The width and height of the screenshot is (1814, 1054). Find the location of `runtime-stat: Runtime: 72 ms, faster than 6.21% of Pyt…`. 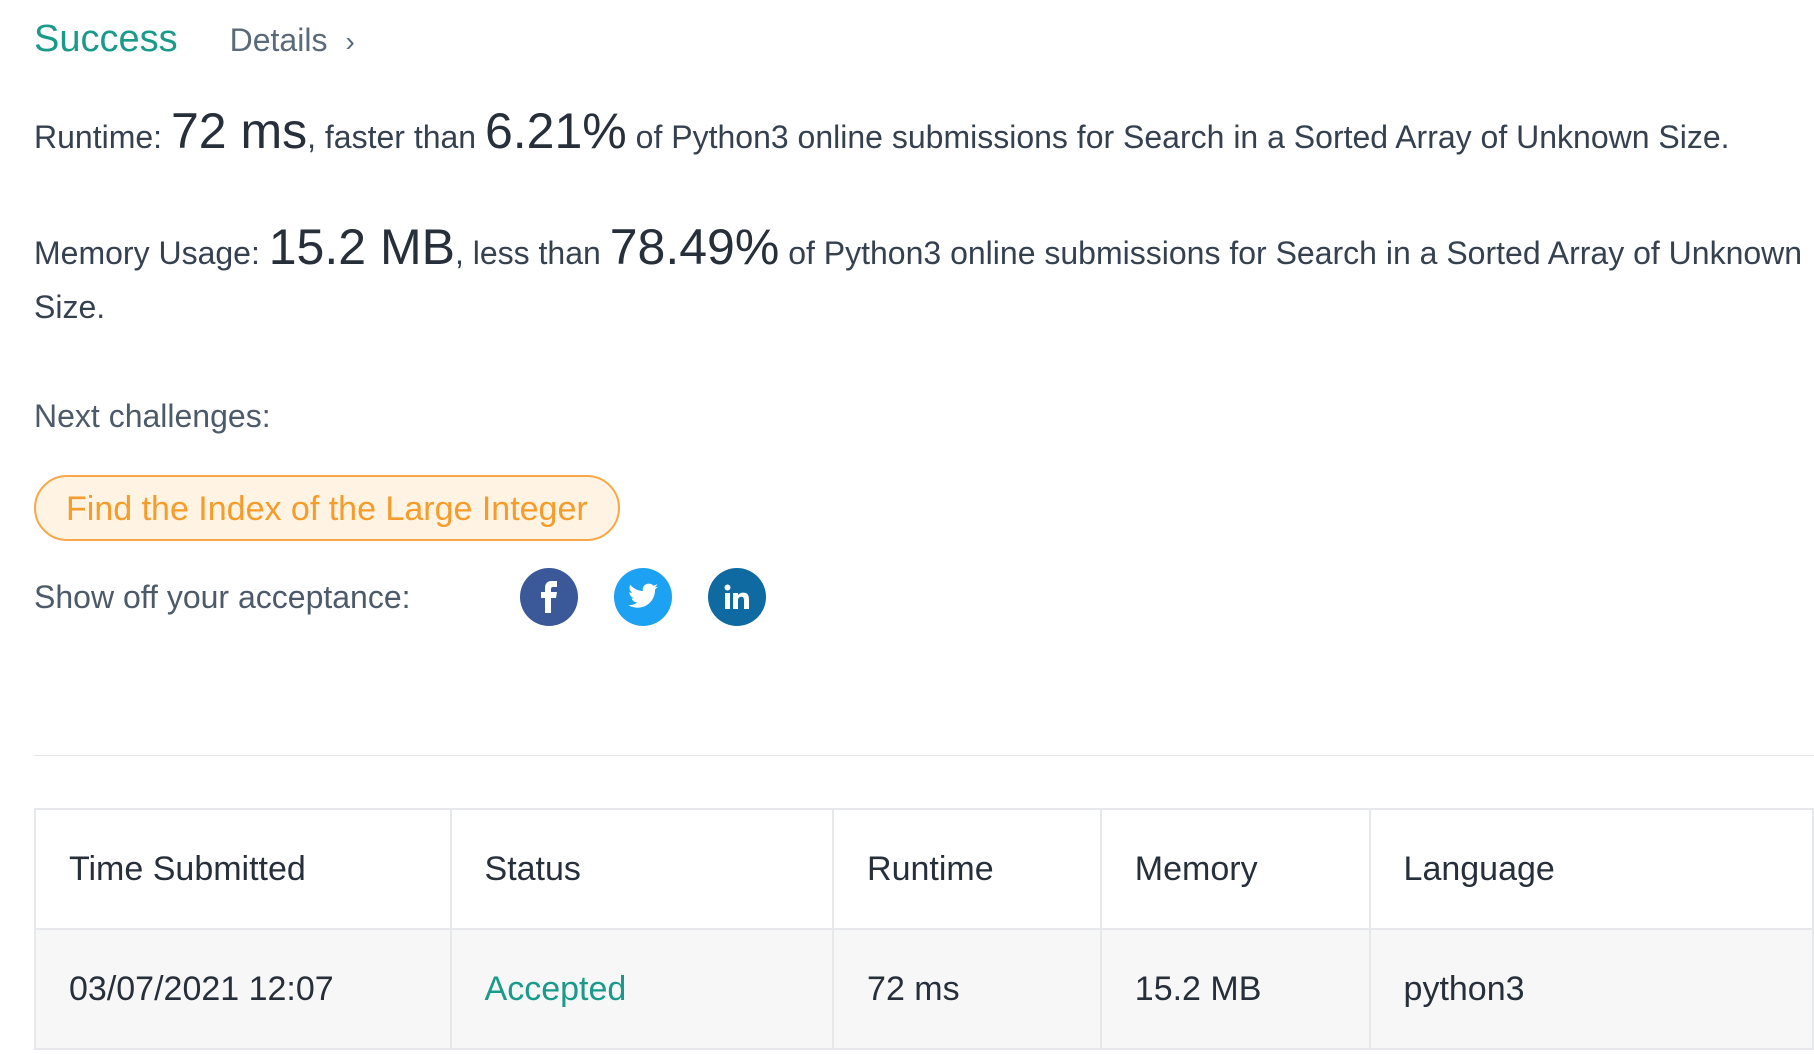

runtime-stat: Runtime: 72 ms, faster than 6.21% of Pyt… is located at coordinates (924, 134).